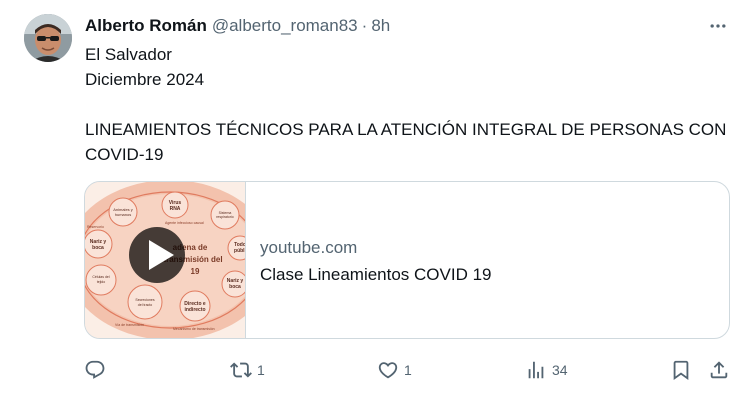  I want to click on svg-text: Mecanismo de transmisión, so click(194, 329).